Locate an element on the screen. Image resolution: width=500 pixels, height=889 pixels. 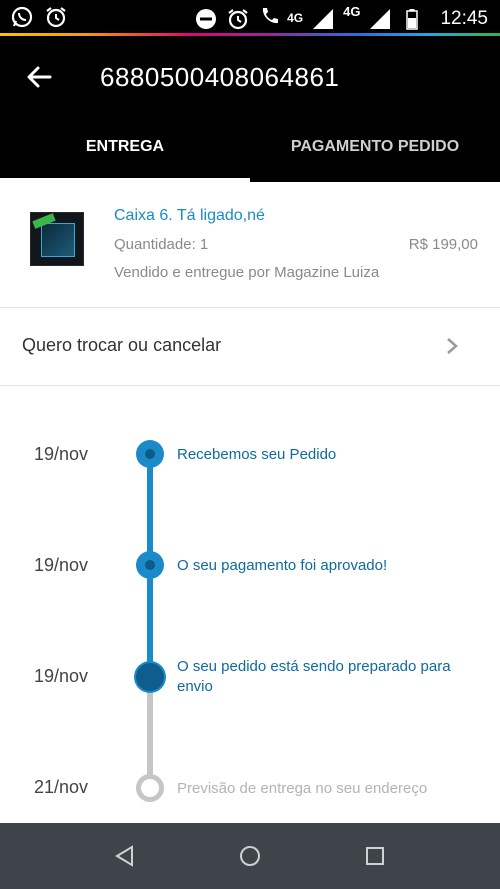
chevron-right-icon is located at coordinates (452, 346).